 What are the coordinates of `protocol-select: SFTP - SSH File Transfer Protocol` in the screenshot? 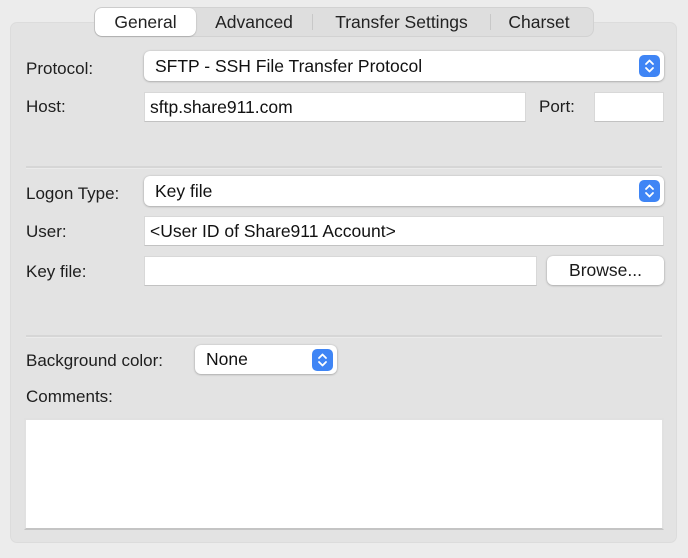 It's located at (404, 66).